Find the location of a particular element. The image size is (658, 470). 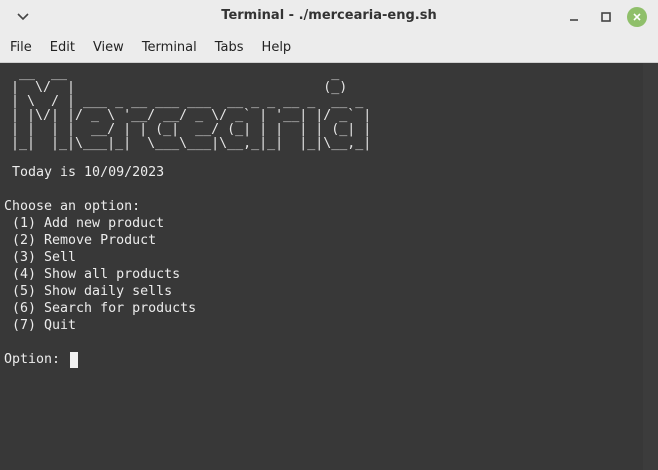

menu-tabs: Tabs is located at coordinates (228, 48).